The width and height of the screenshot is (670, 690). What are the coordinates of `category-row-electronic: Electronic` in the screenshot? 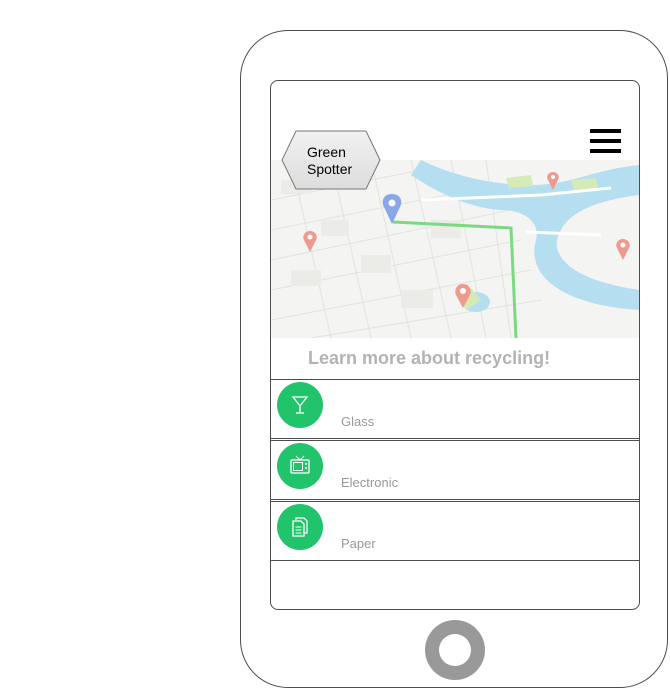 It's located at (455, 470).